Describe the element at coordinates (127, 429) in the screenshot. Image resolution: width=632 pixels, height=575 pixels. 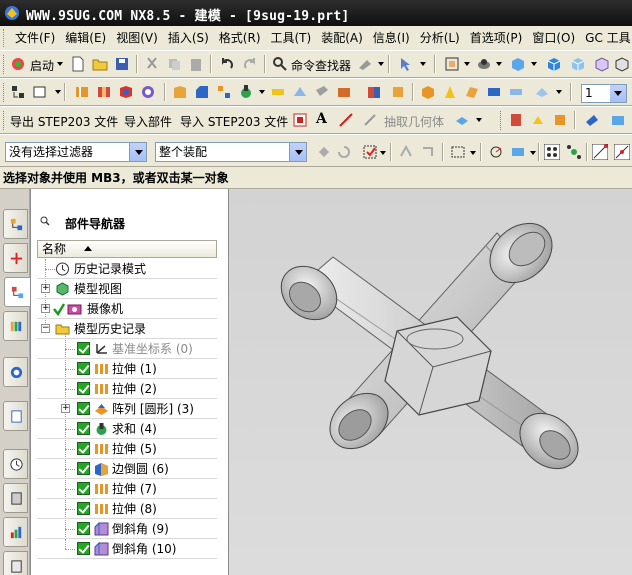
I see `tree-node-unite: 求和 (4)` at that location.